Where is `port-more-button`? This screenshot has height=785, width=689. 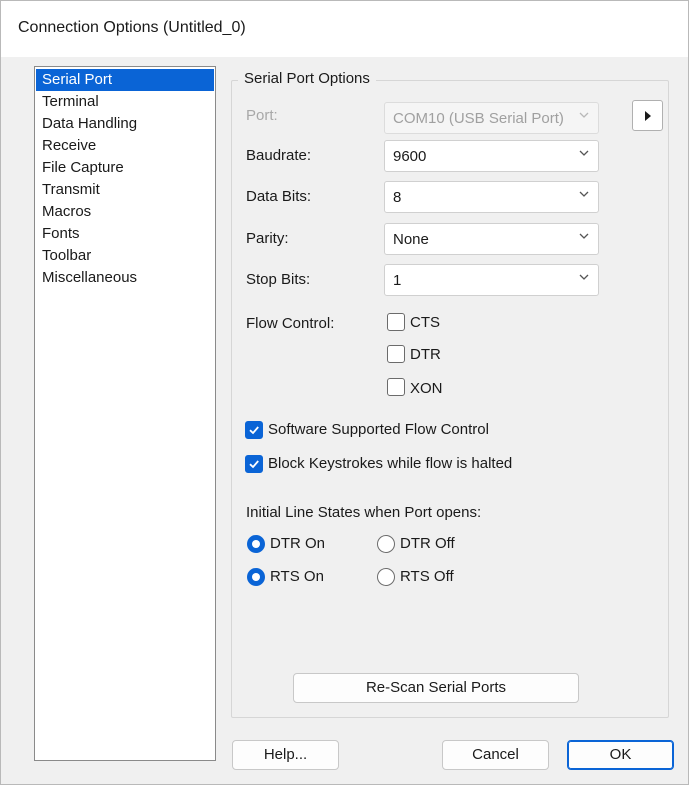
port-more-button is located at coordinates (647, 115).